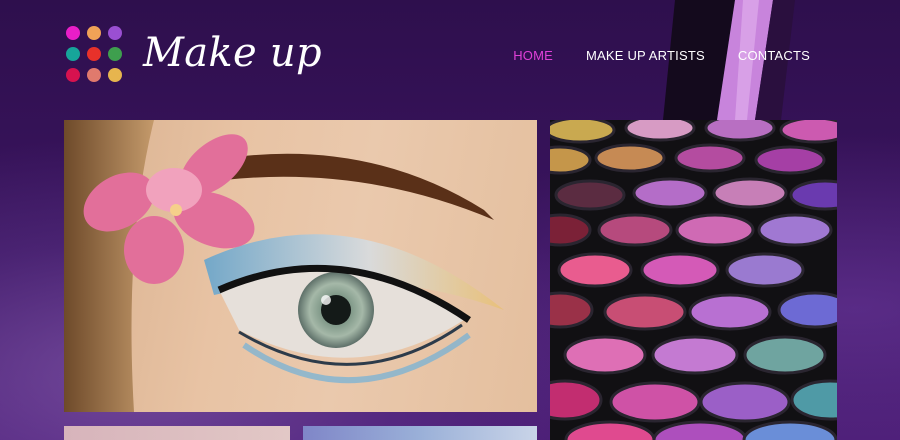 This screenshot has height=440, width=900. What do you see at coordinates (177, 433) in the screenshot?
I see `portrait-thumbnail` at bounding box center [177, 433].